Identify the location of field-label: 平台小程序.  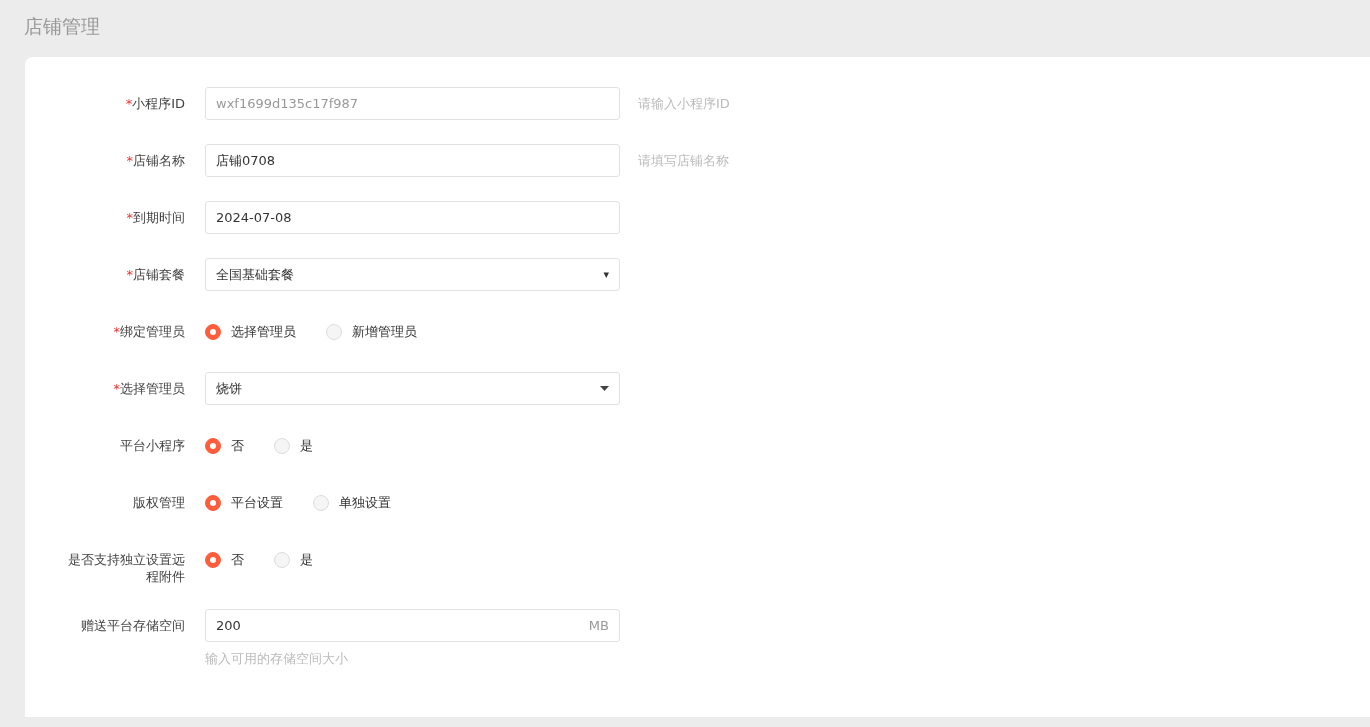
(152, 446).